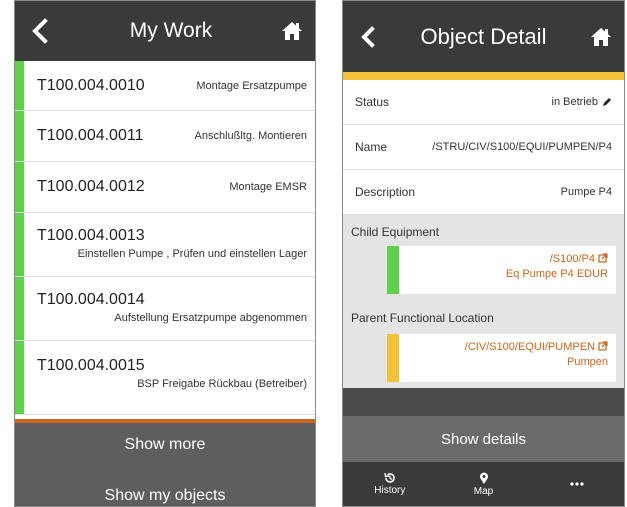 The height and width of the screenshot is (507, 627). Describe the element at coordinates (91, 299) in the screenshot. I see `work-item-code: T100.004.0014` at that location.